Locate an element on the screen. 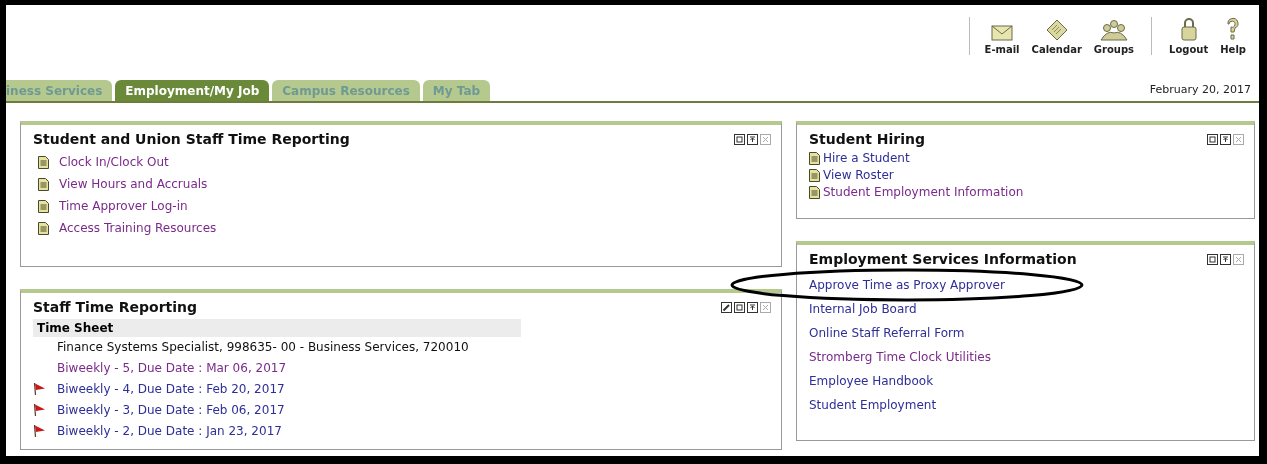  job-description: Finance Systems Specialist, 998635- 00 - Business Services, 720010 is located at coordinates (263, 347).